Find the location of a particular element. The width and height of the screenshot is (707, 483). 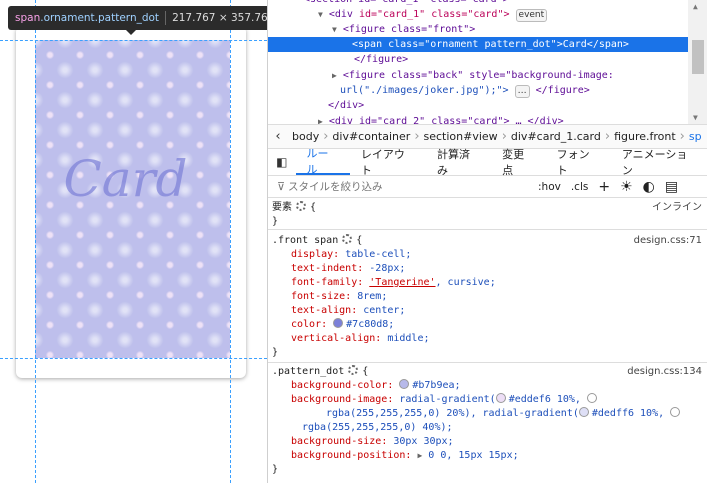

tab-changes: 変更点 is located at coordinates (518, 162).